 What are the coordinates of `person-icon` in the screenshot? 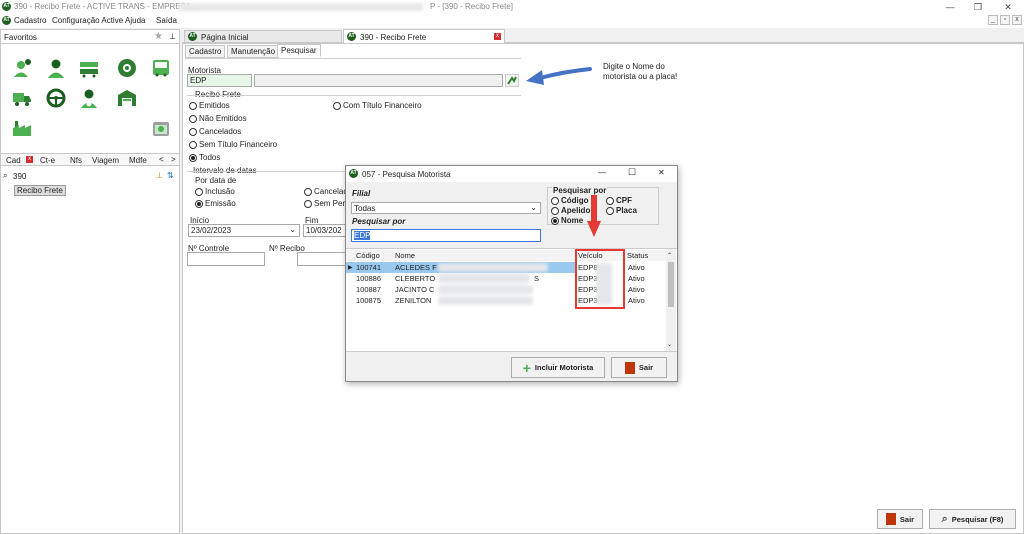 It's located at (56, 68).